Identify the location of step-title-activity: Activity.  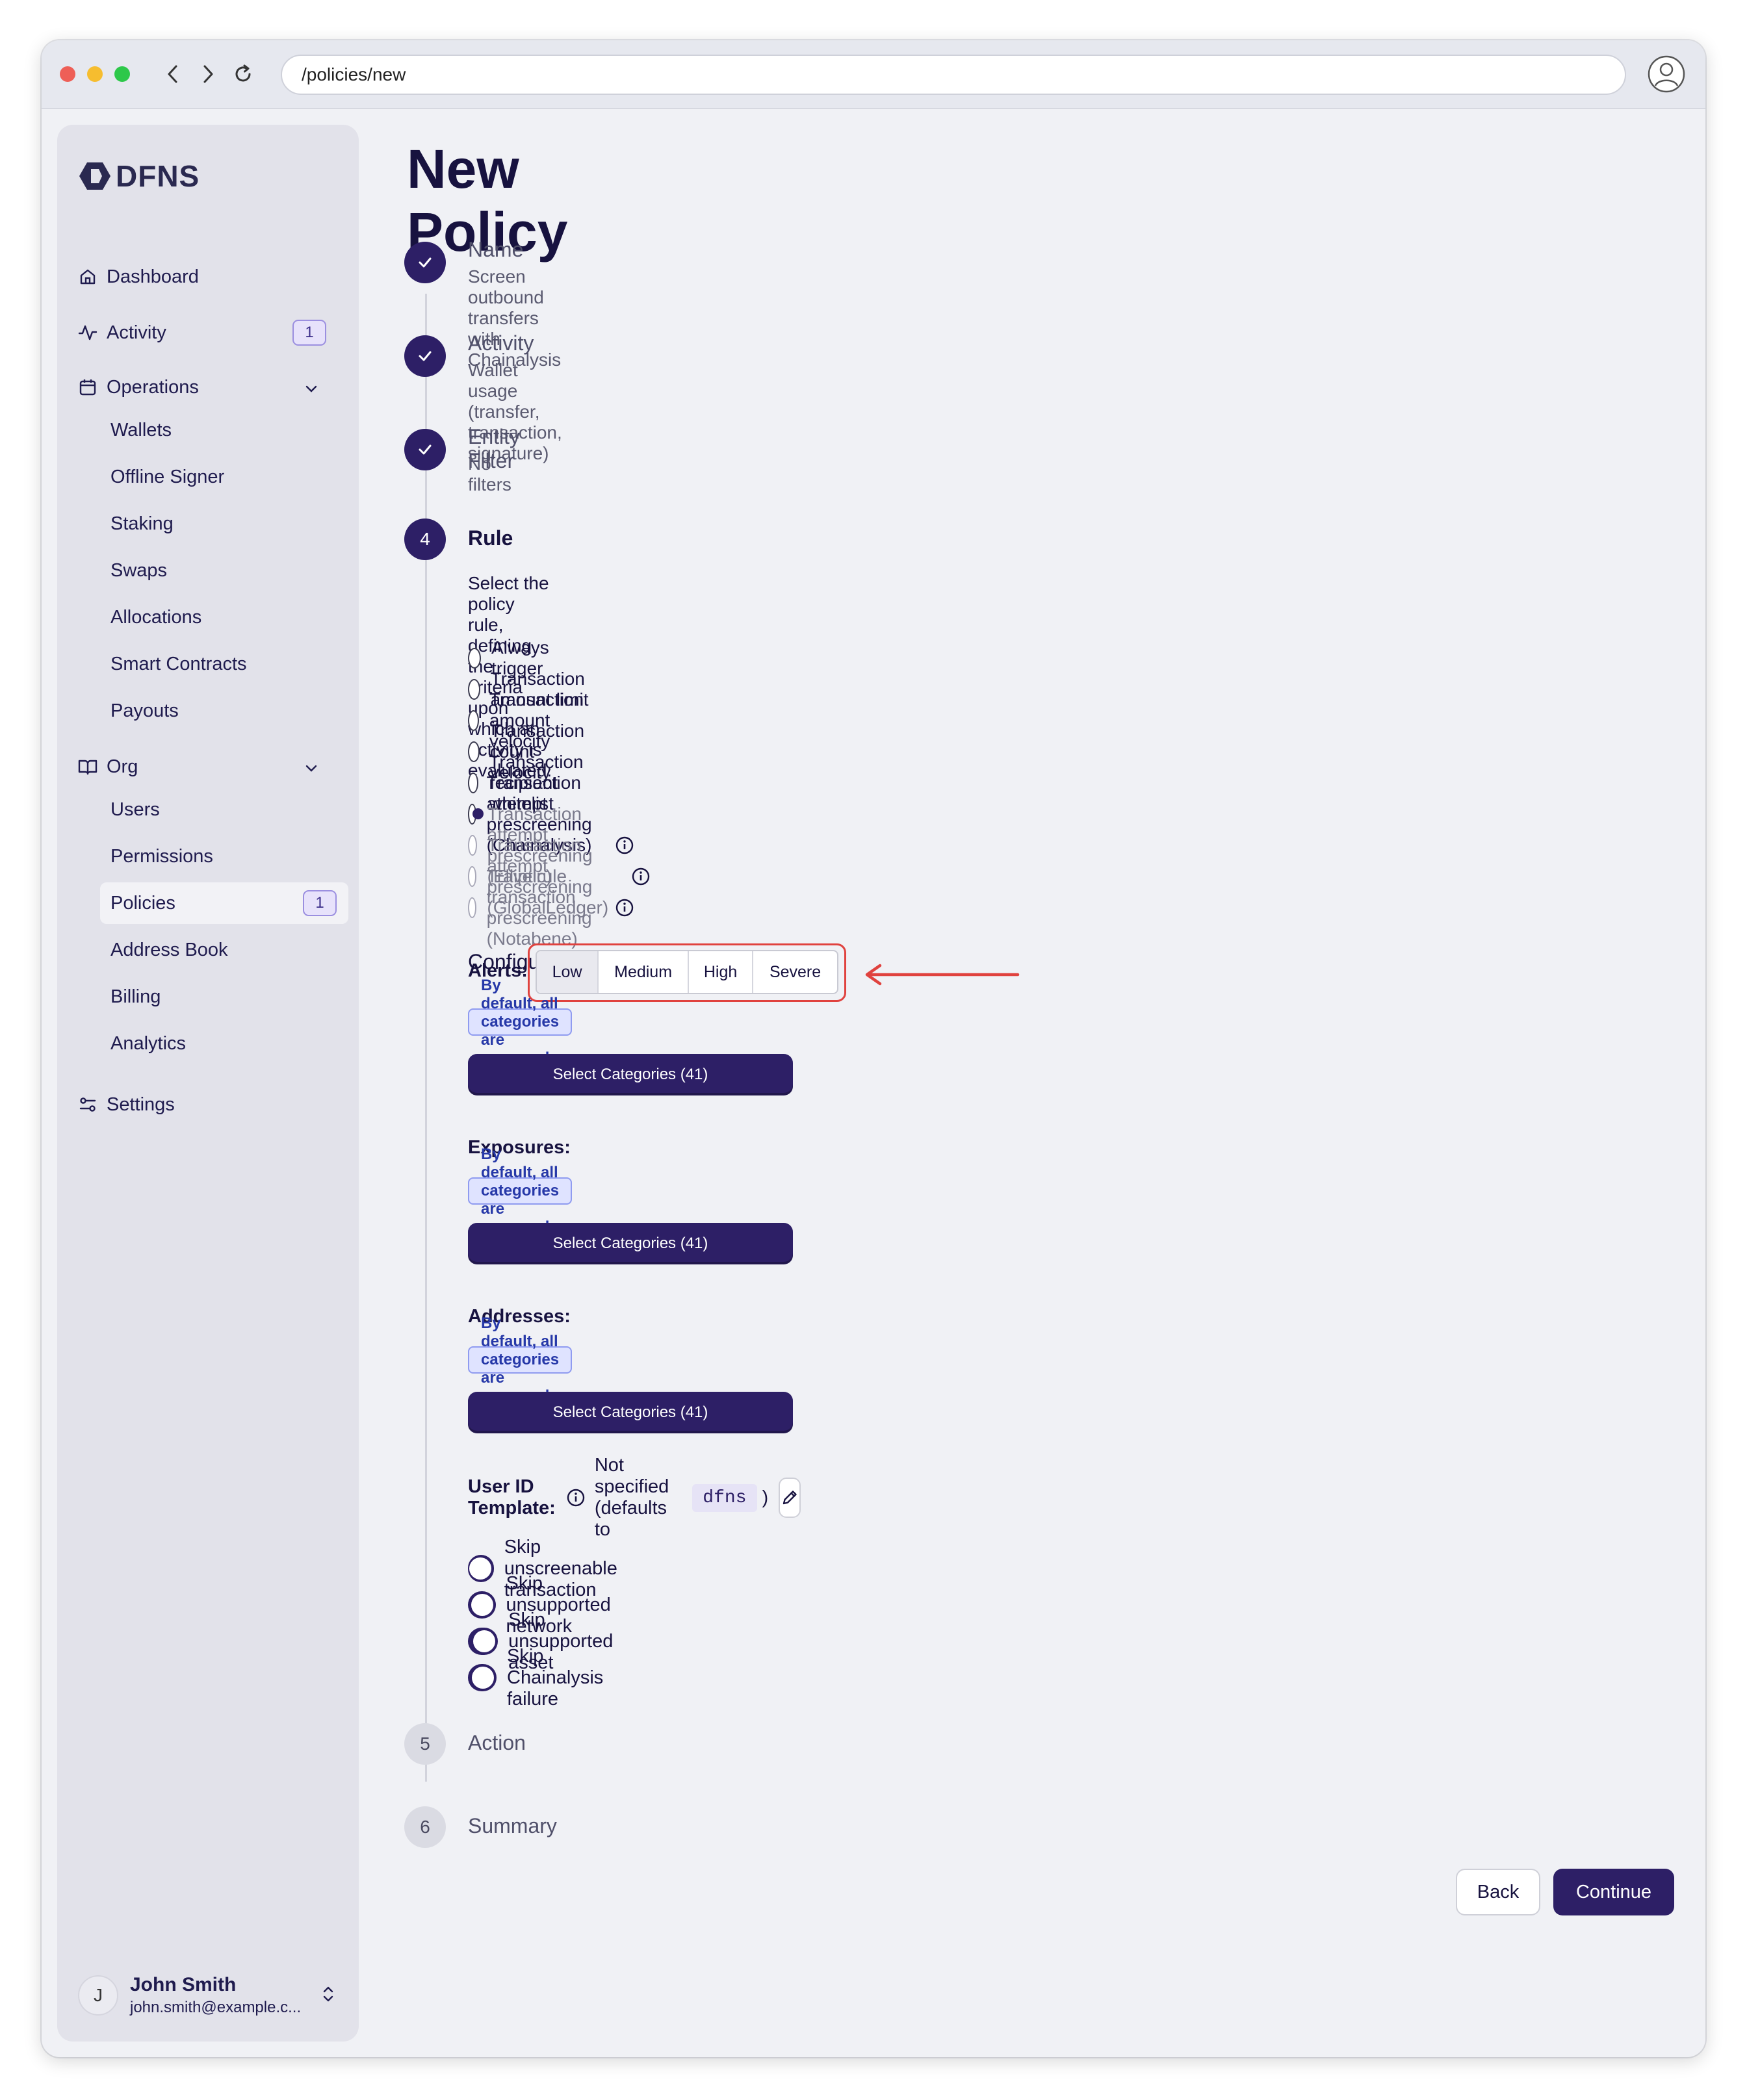
(501, 343).